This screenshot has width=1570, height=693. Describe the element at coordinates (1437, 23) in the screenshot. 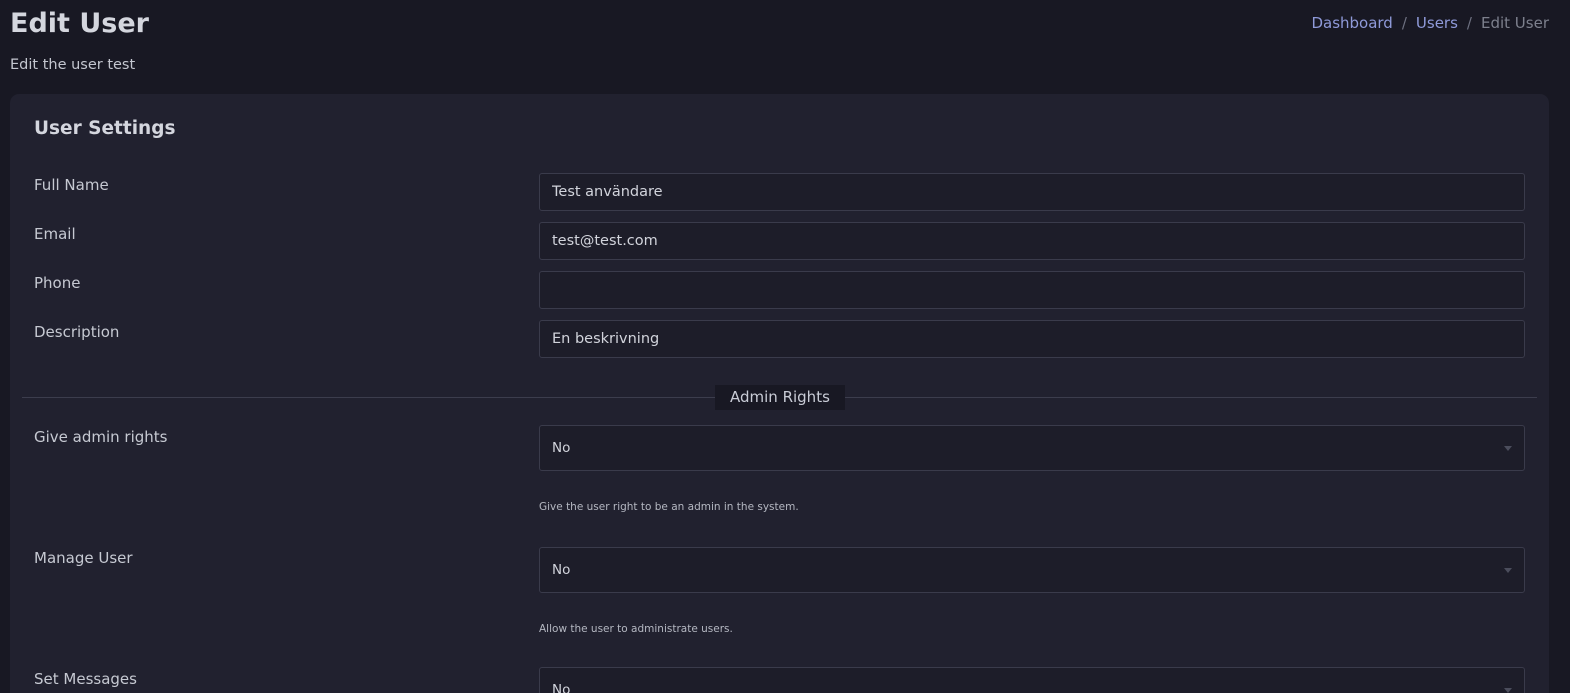

I see `breadcrumb-users-link: Users` at that location.